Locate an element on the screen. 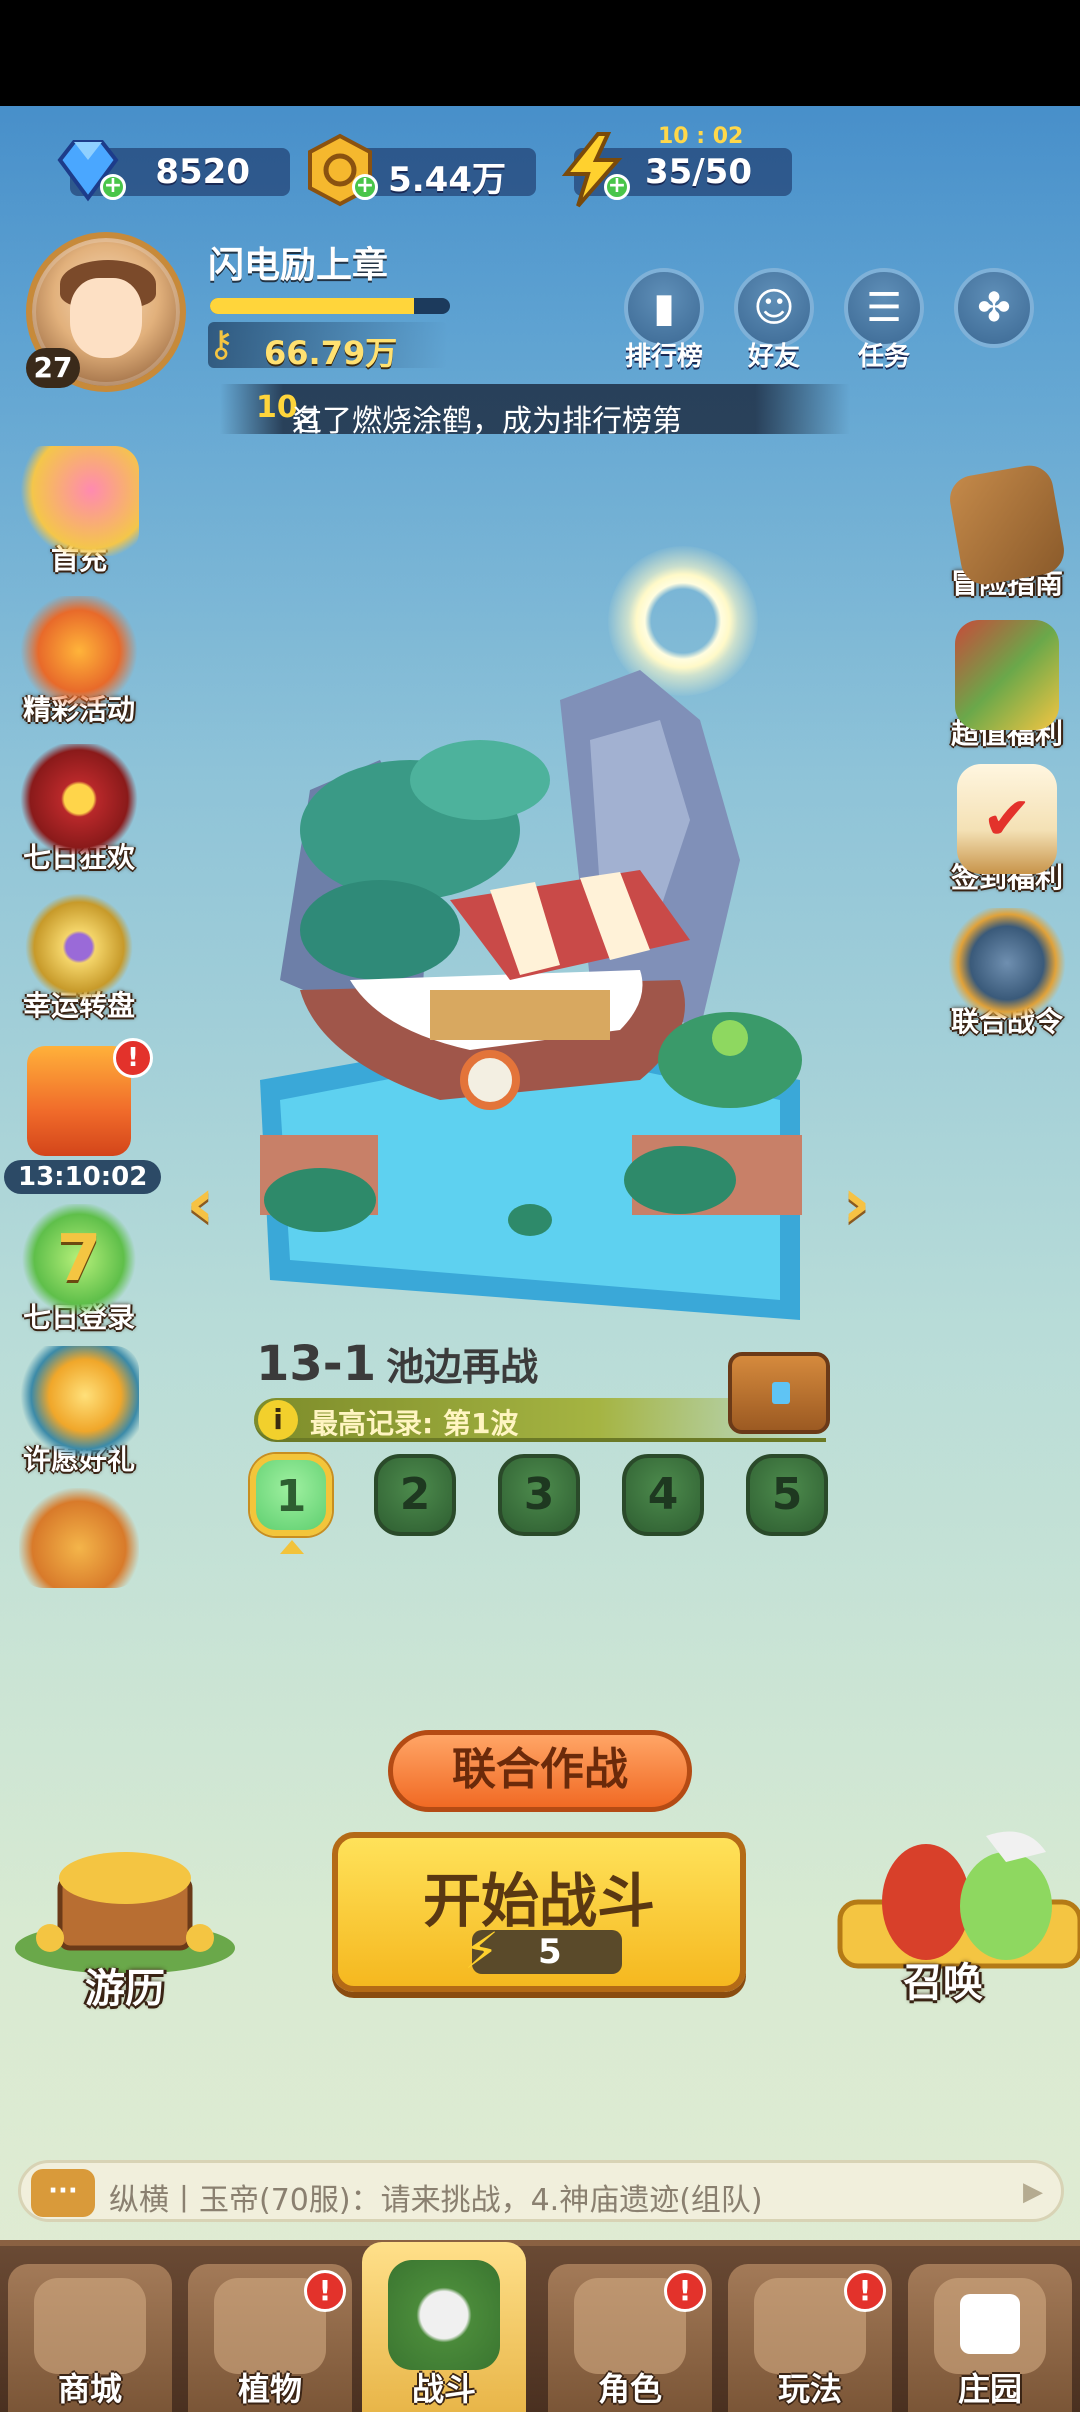 The height and width of the screenshot is (2412, 1080). ticker-suffix: 名 is located at coordinates (307, 421).